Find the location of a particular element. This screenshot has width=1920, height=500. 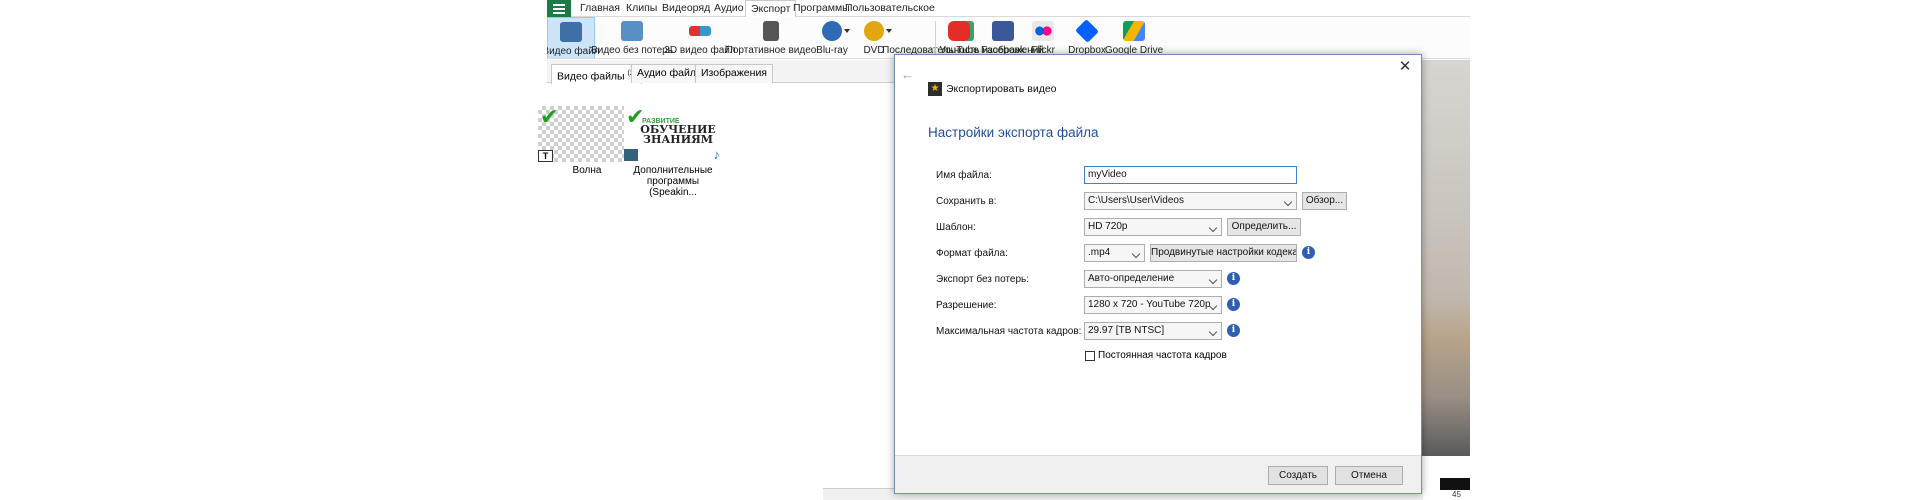

media-thumbnail: ✔ T is located at coordinates (587, 134).